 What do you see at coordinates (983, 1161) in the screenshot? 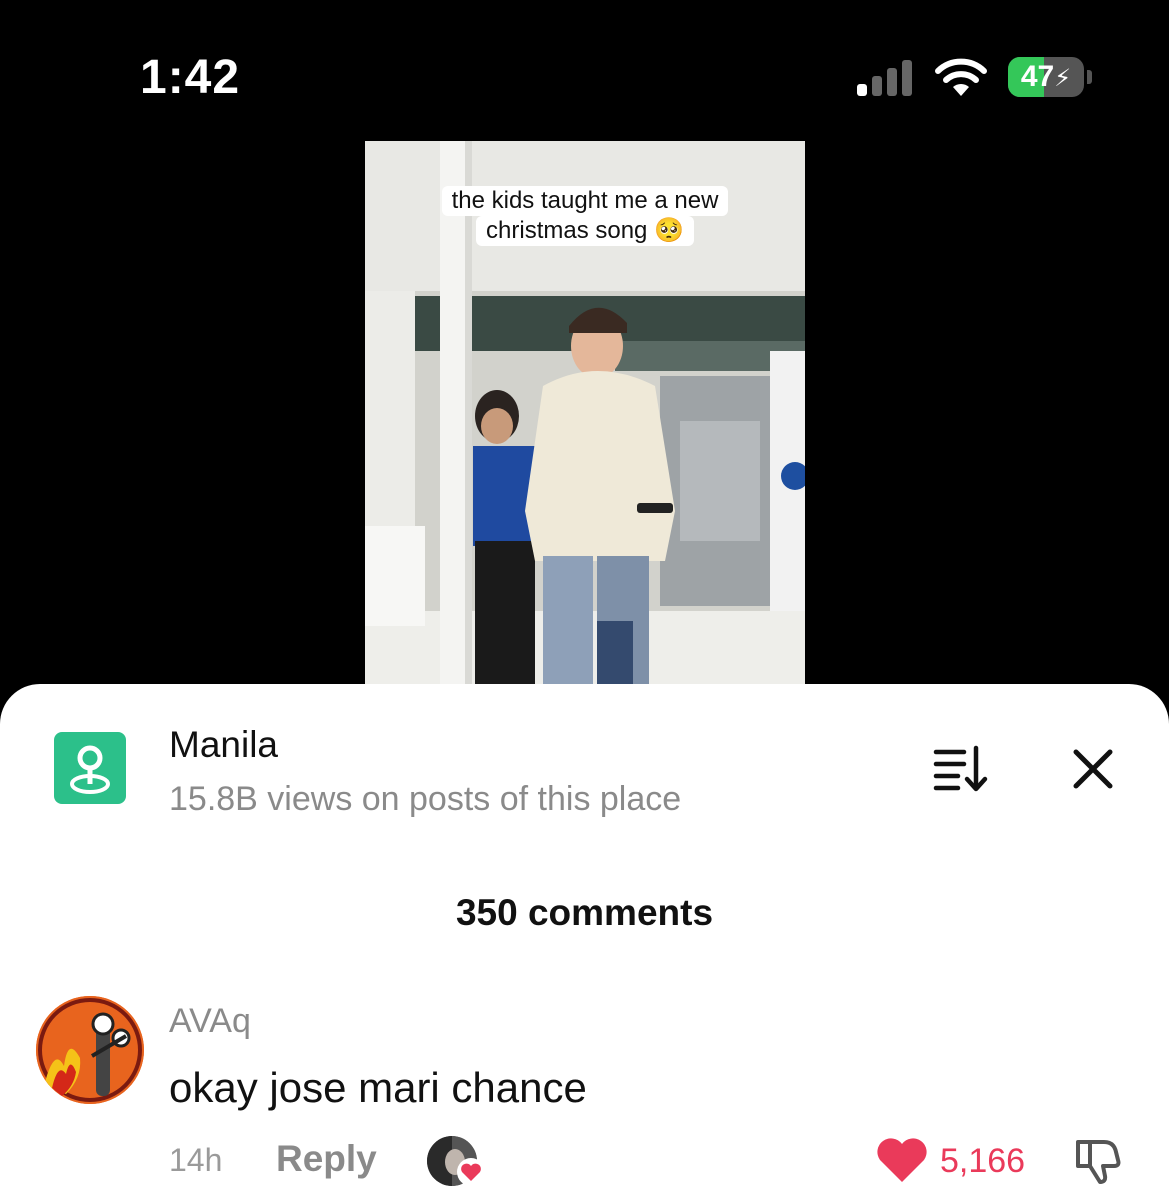
I see `like-count: 5,166` at bounding box center [983, 1161].